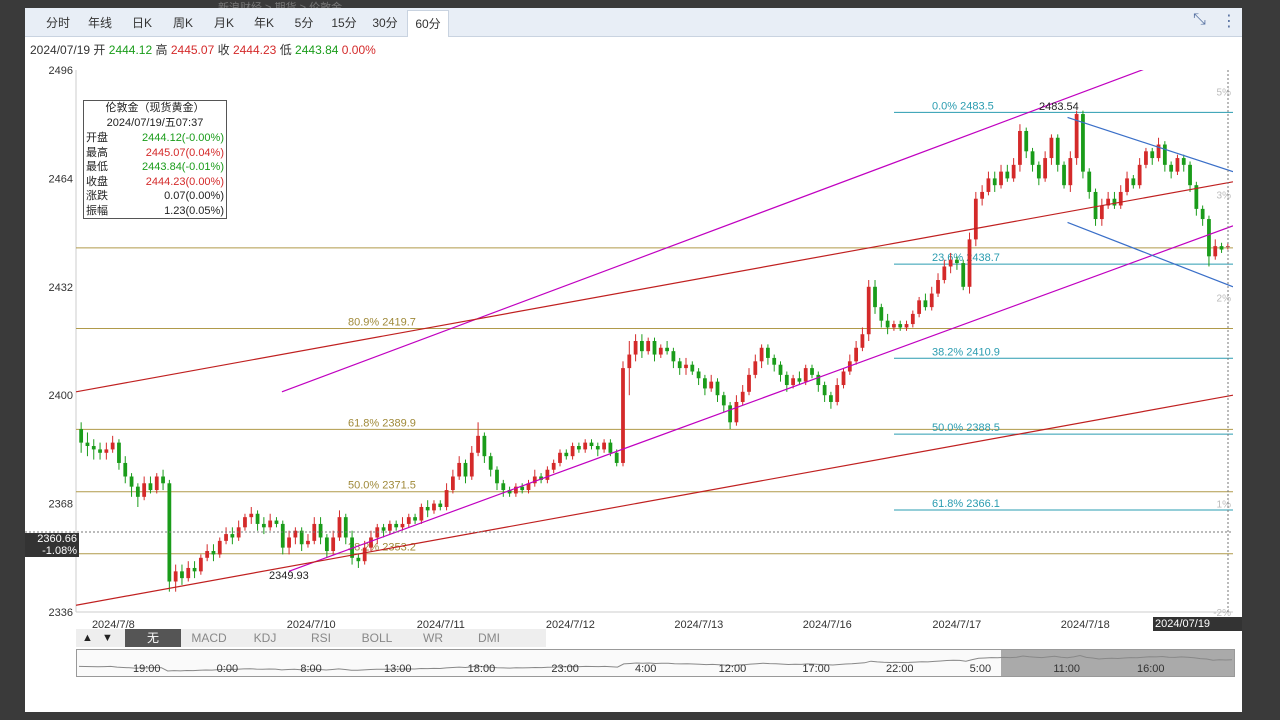  Describe the element at coordinates (61, 71) in the screenshot. I see `y-tick-label: 2496` at that location.